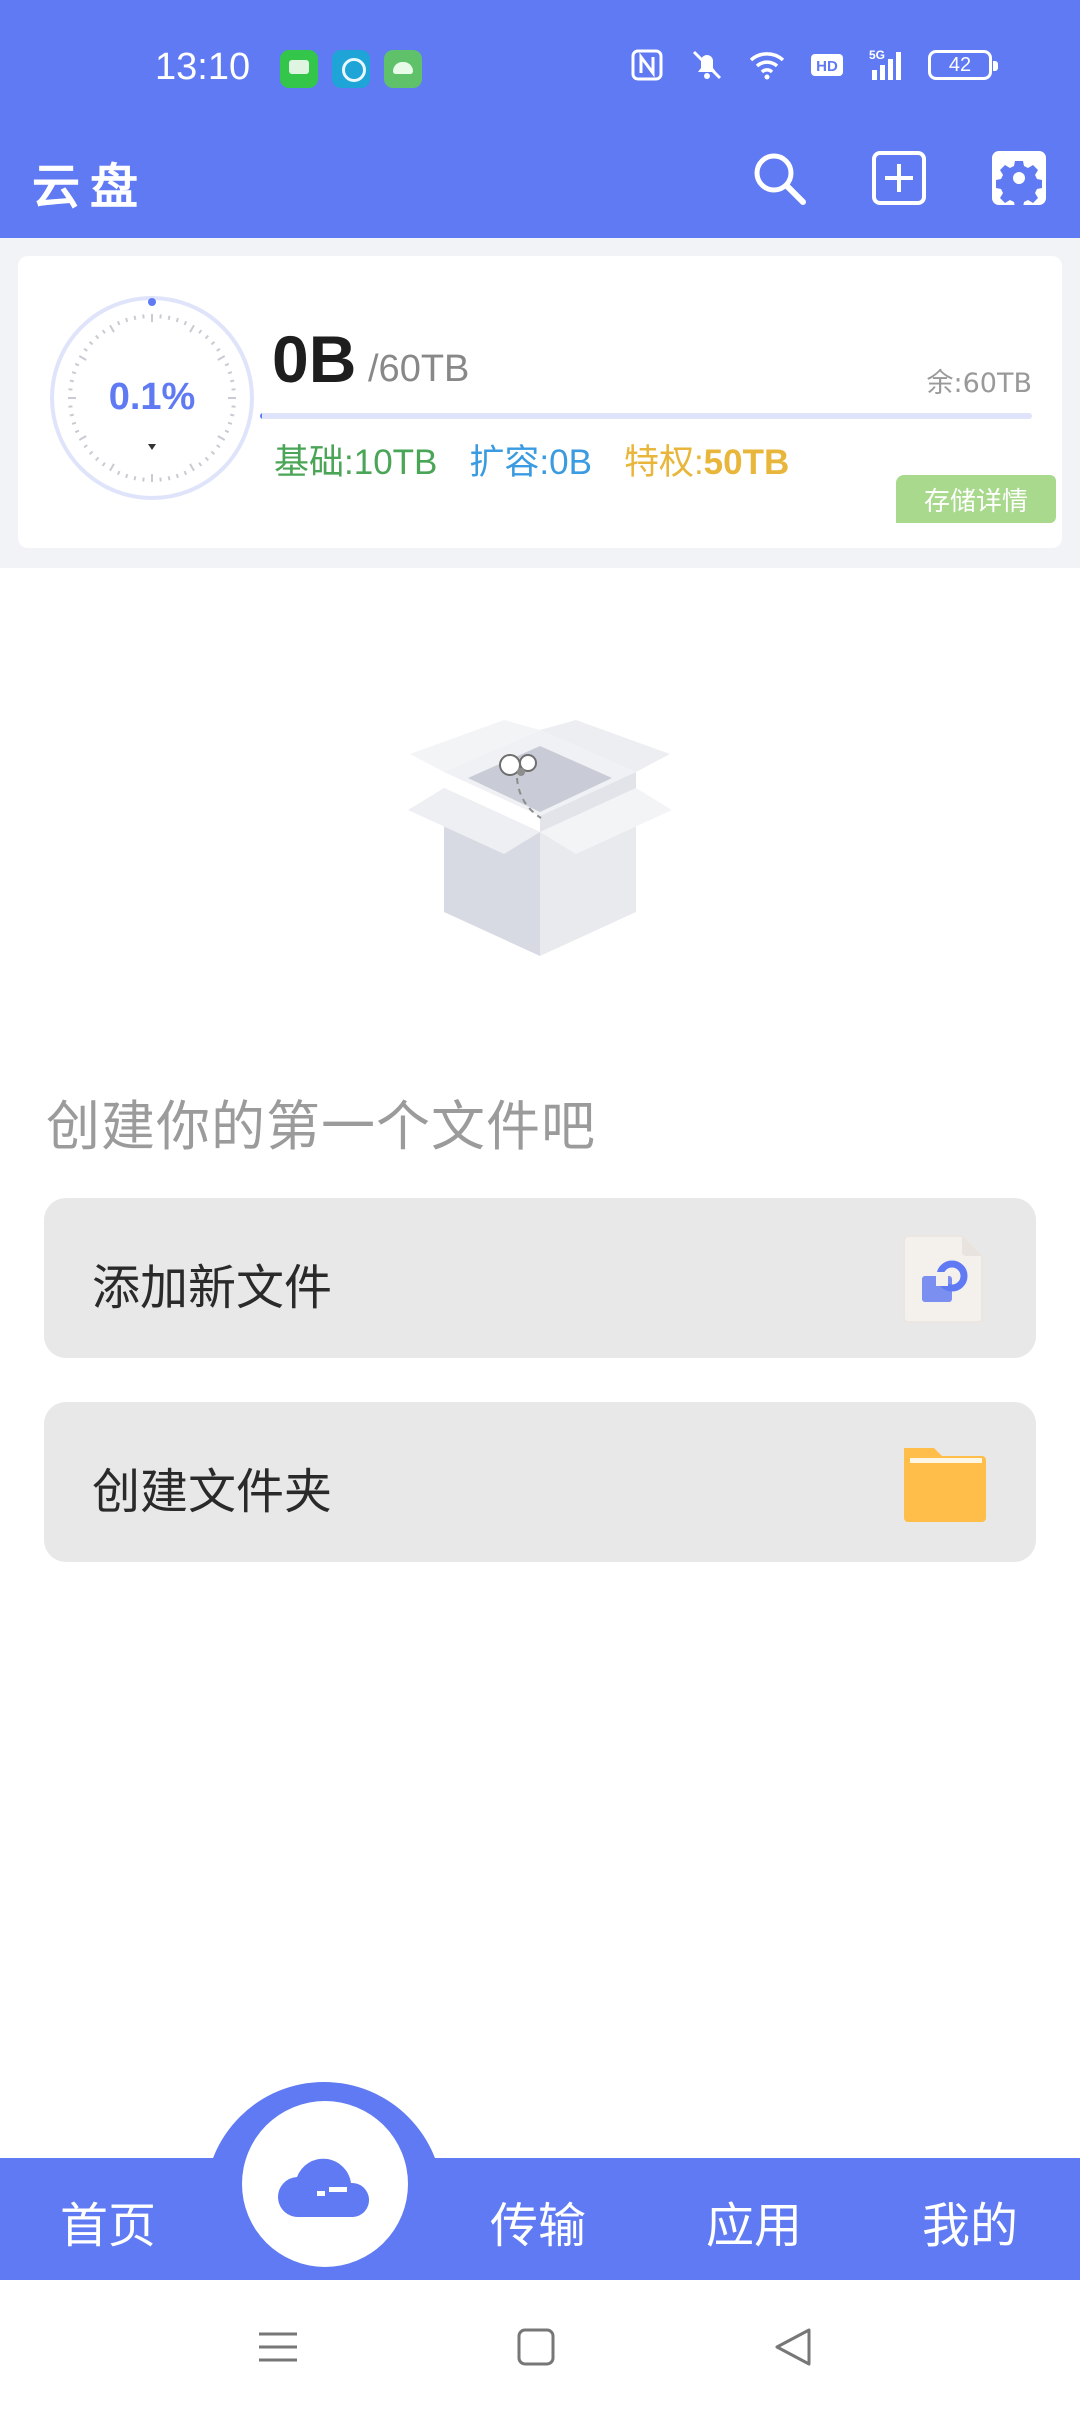  I want to click on back-button, so click(794, 2347).